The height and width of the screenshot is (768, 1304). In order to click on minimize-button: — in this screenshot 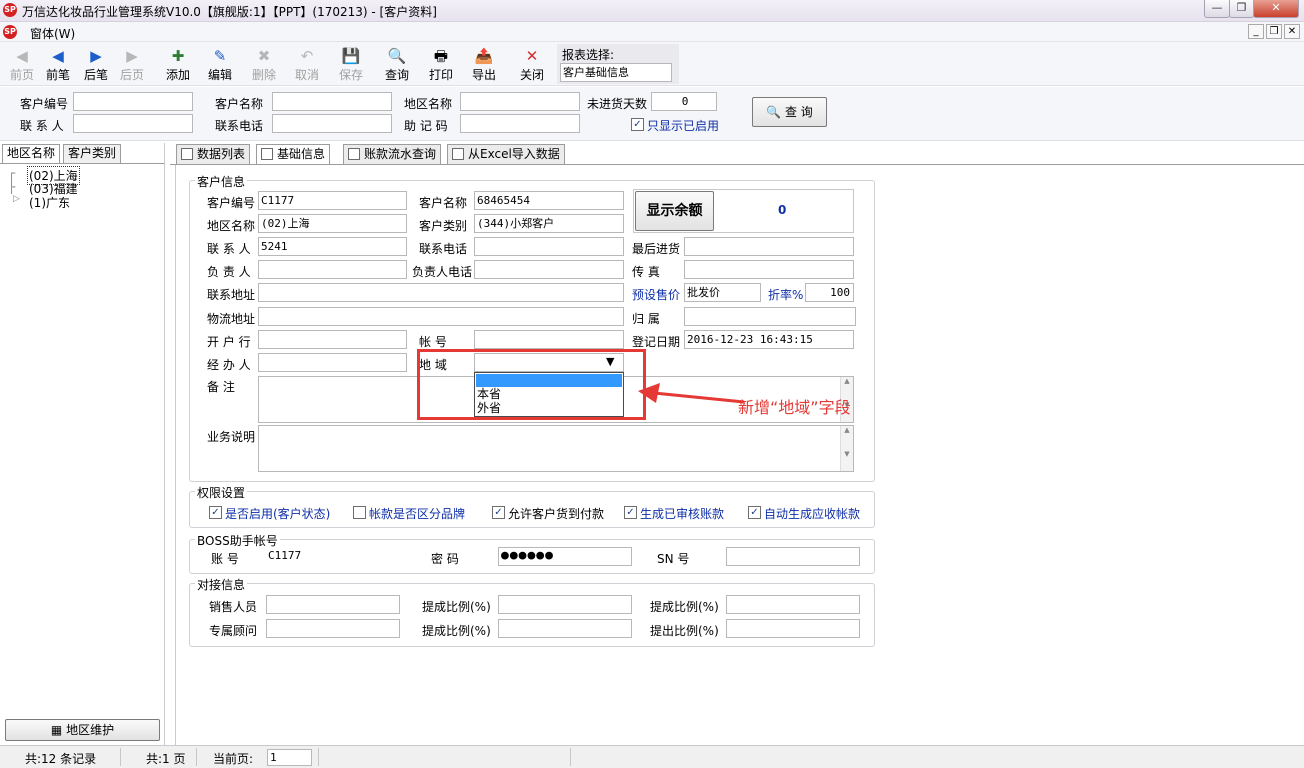, I will do `click(1217, 9)`.